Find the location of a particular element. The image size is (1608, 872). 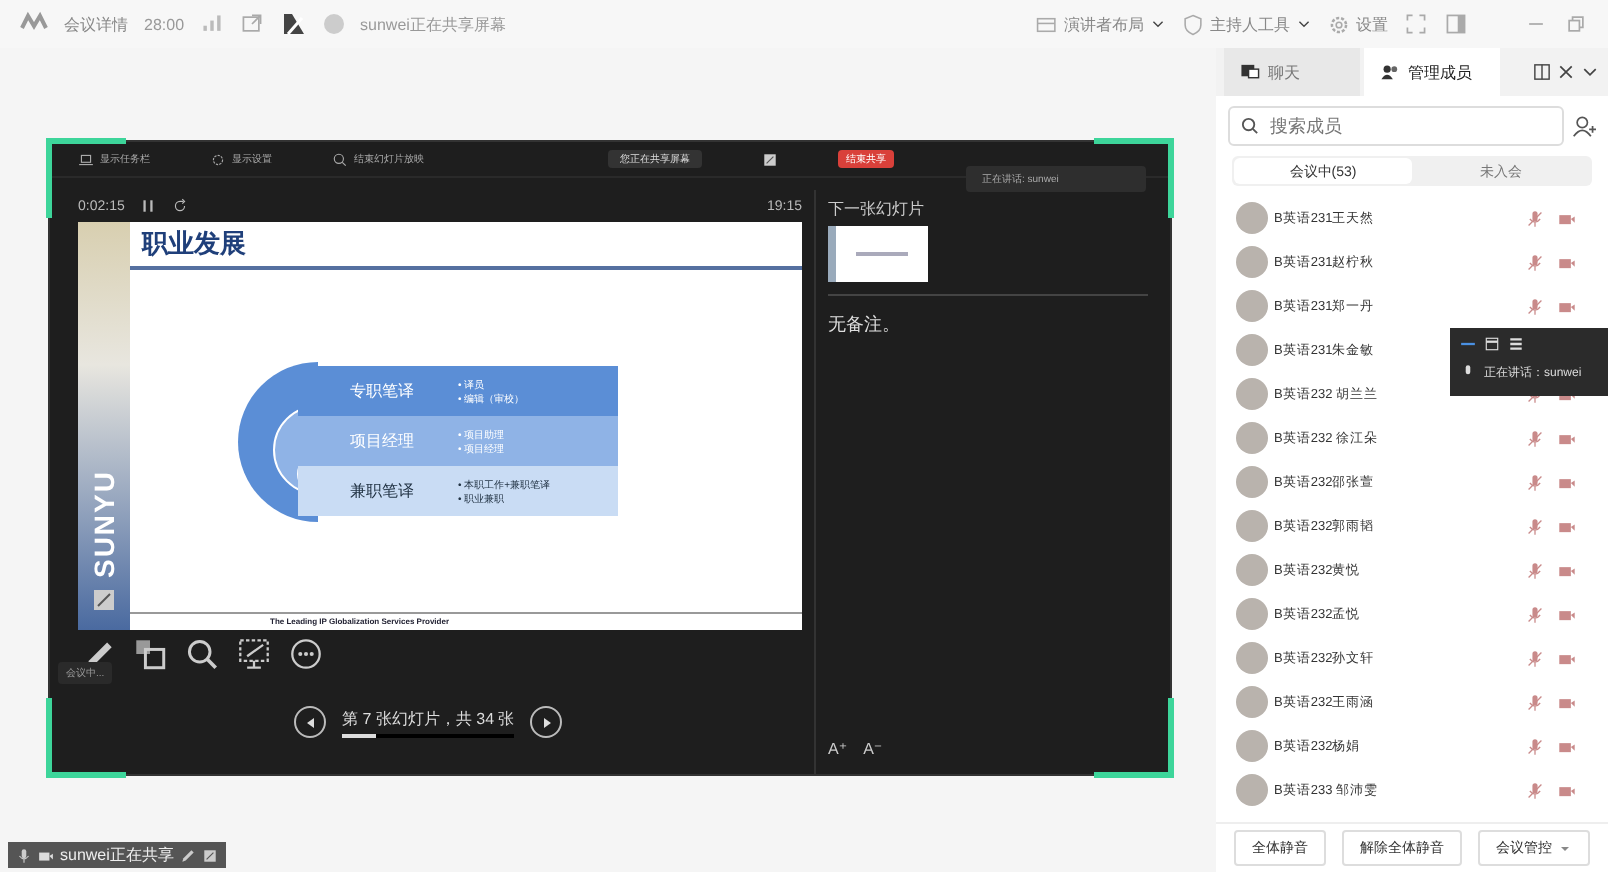

band-label: 兼职笔译 is located at coordinates (383, 491).